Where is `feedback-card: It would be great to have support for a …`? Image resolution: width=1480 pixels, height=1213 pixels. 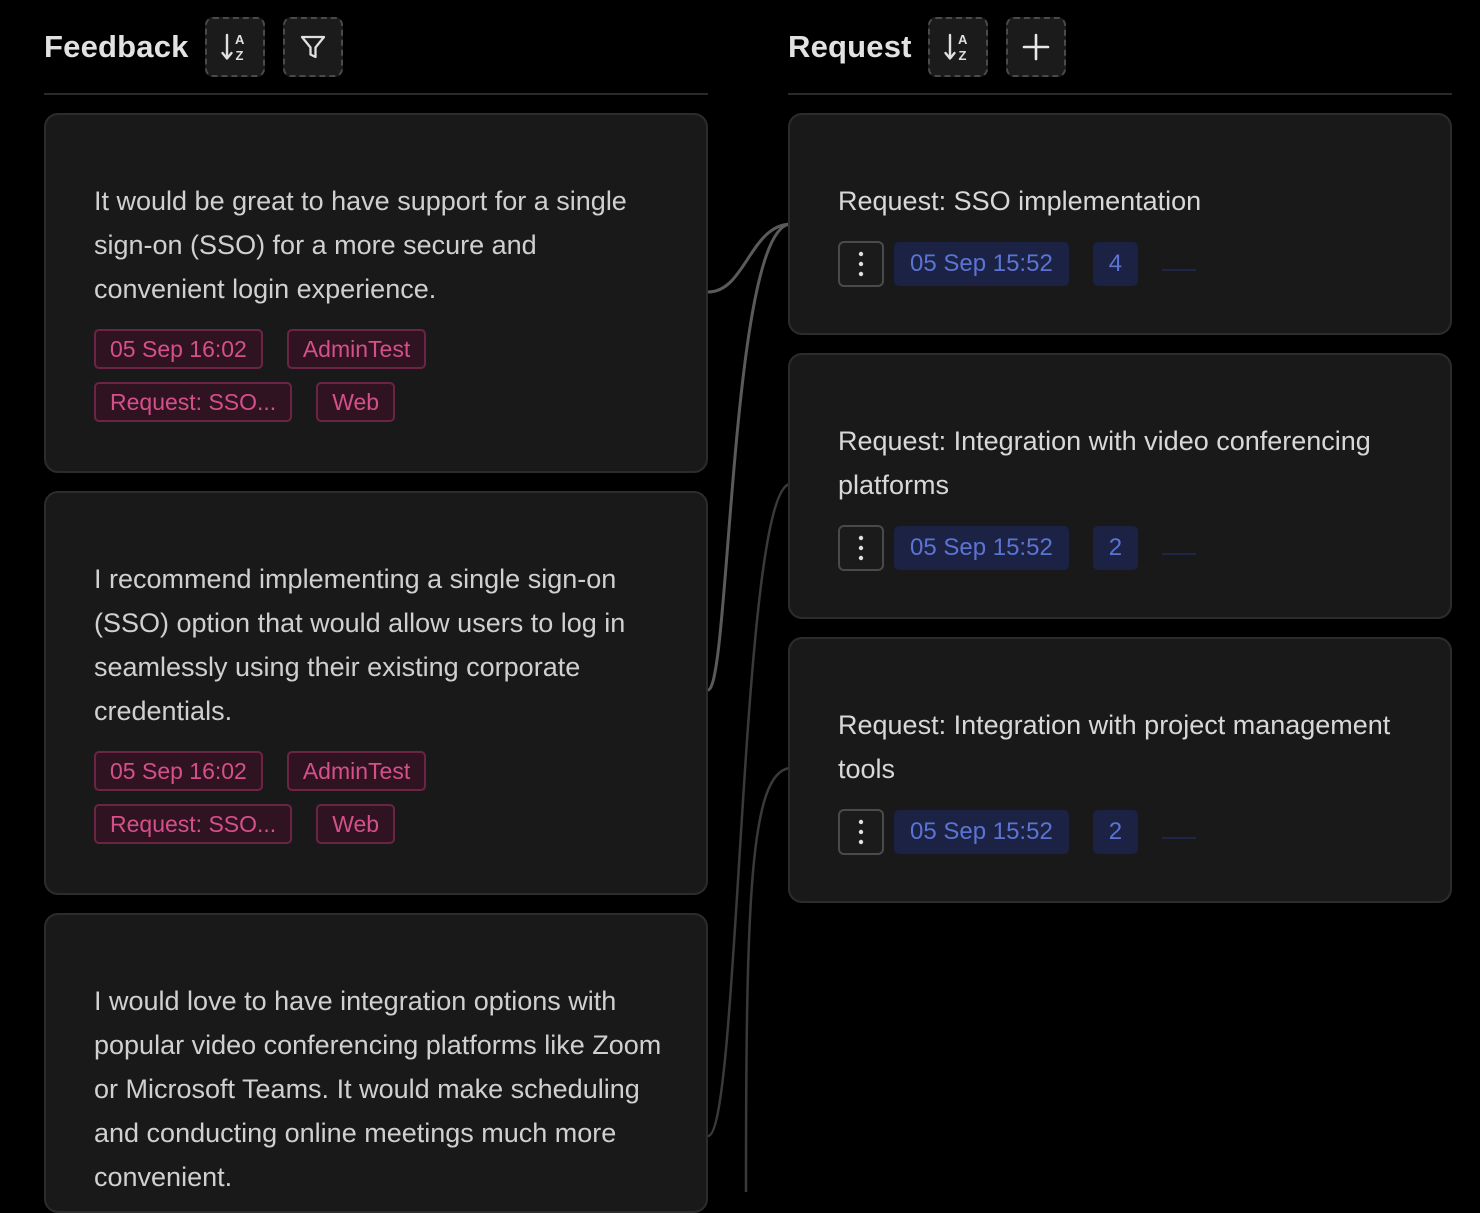 feedback-card: It would be great to have support for a … is located at coordinates (376, 293).